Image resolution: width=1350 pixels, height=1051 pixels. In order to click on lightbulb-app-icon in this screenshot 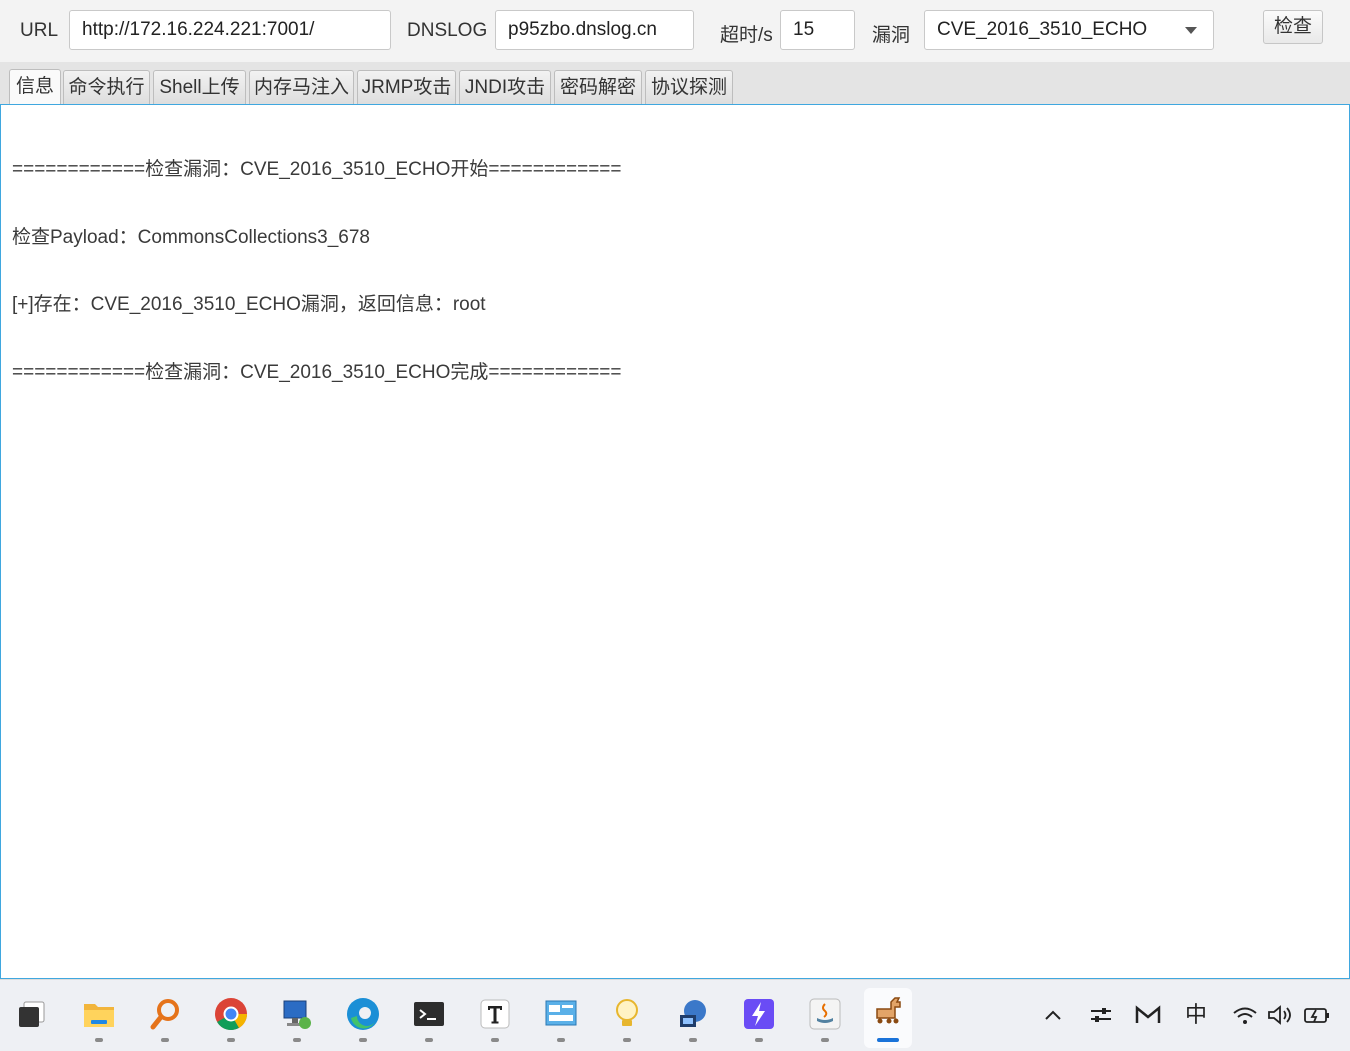, I will do `click(627, 1012)`.